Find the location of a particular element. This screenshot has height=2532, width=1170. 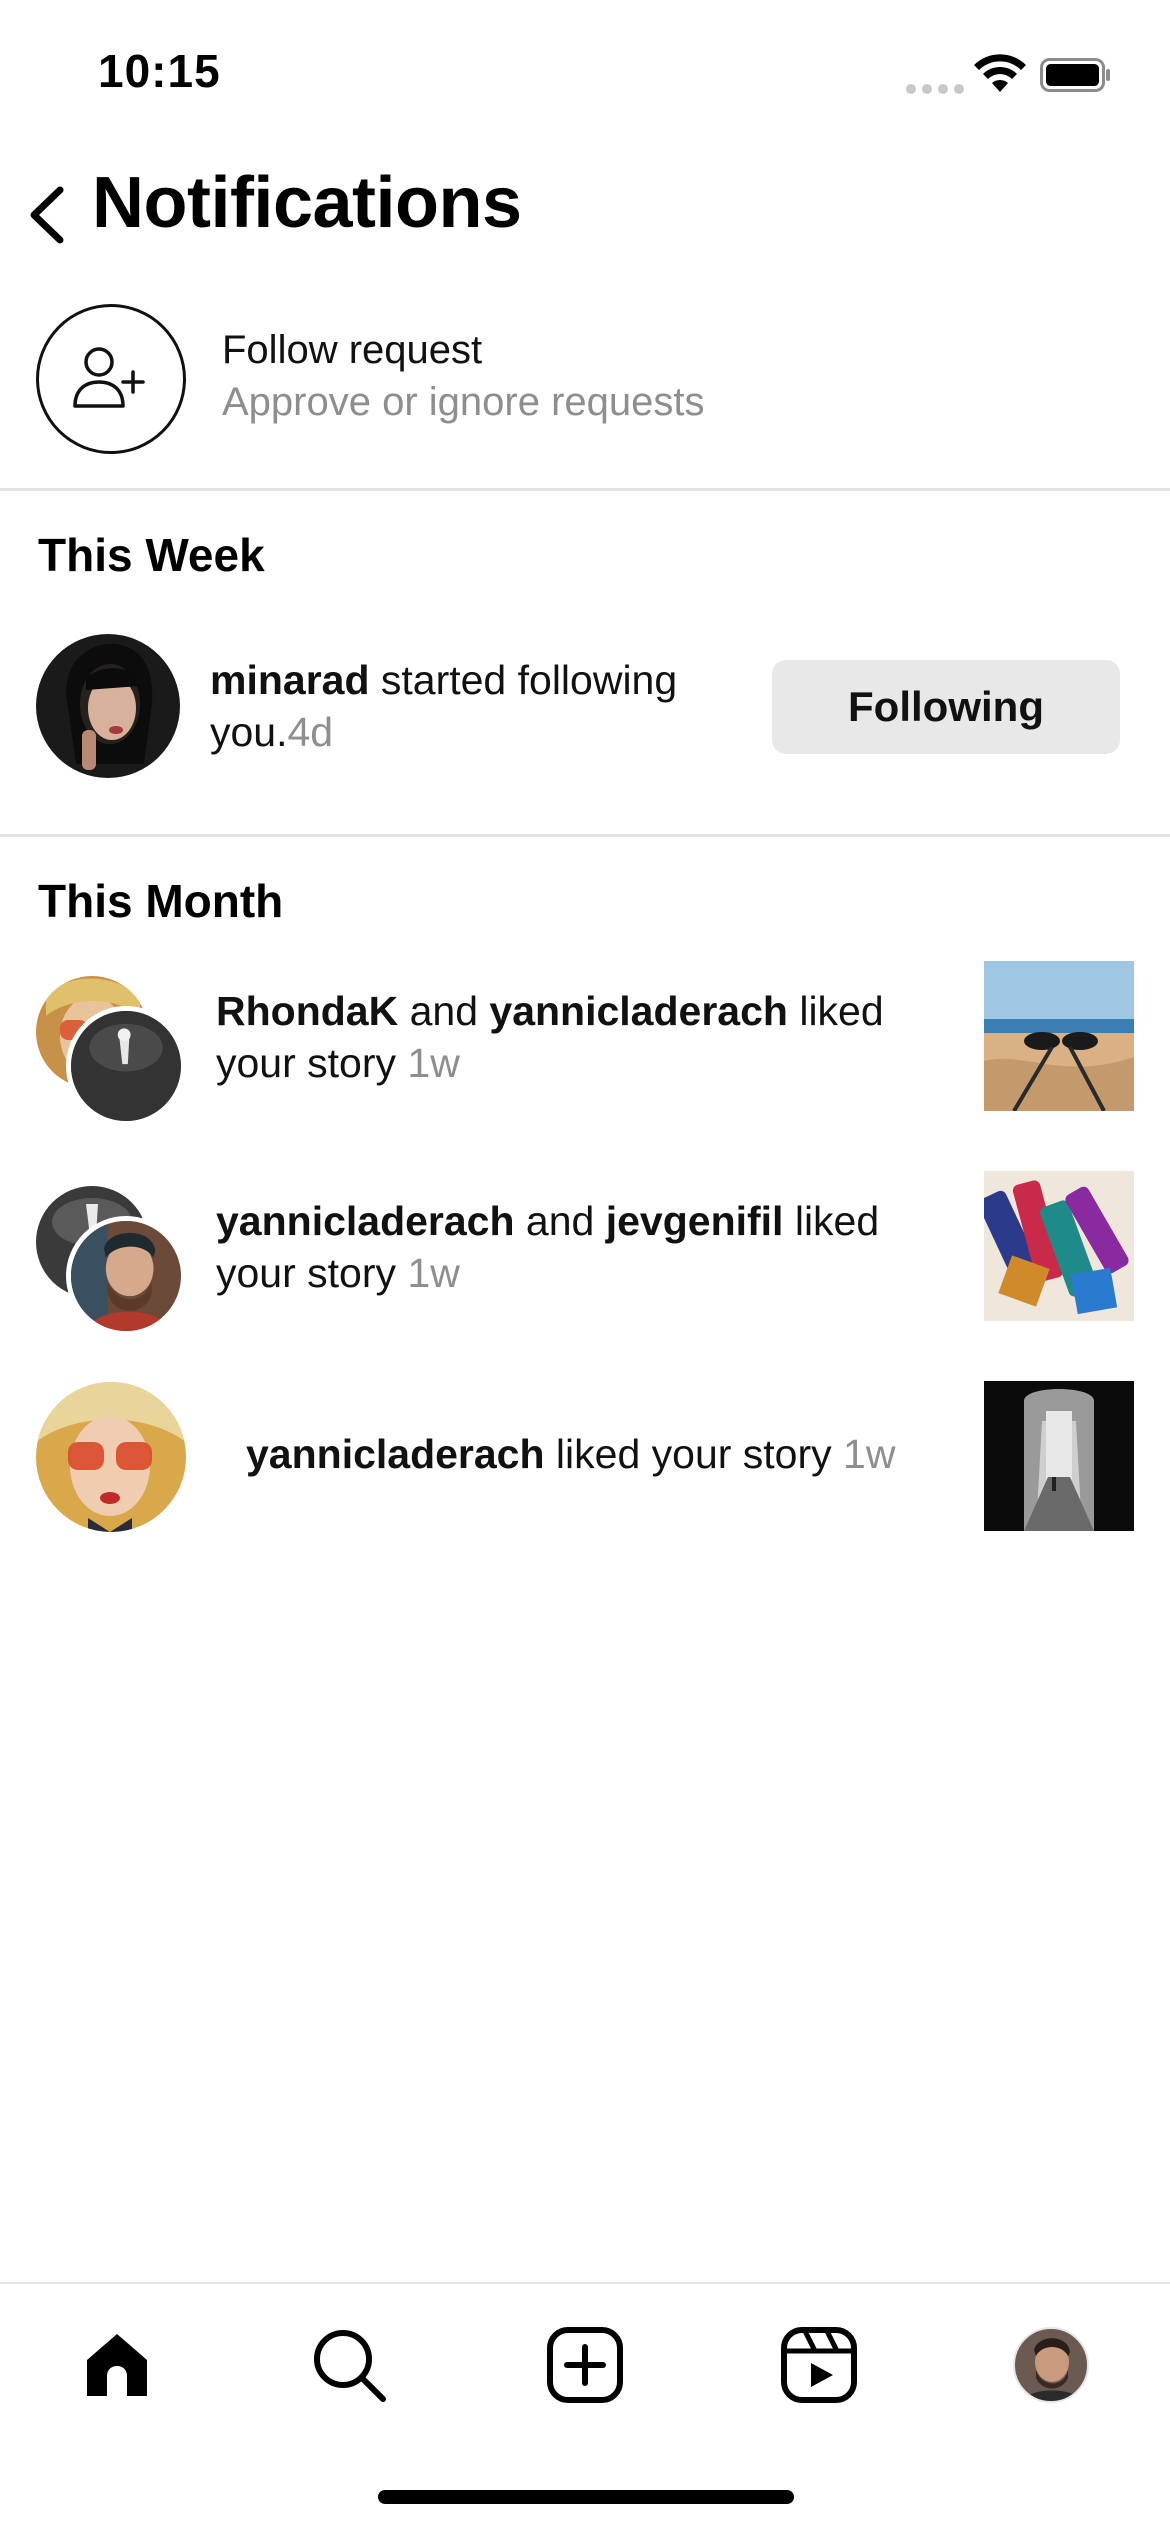

search-icon is located at coordinates (349, 2365).